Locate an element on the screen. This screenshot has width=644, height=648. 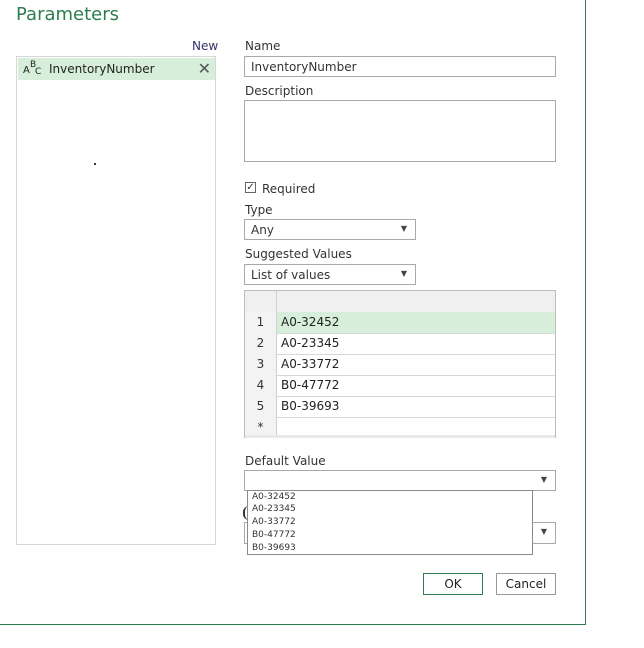
parameter-name-label: InventoryNumber is located at coordinates (102, 69).